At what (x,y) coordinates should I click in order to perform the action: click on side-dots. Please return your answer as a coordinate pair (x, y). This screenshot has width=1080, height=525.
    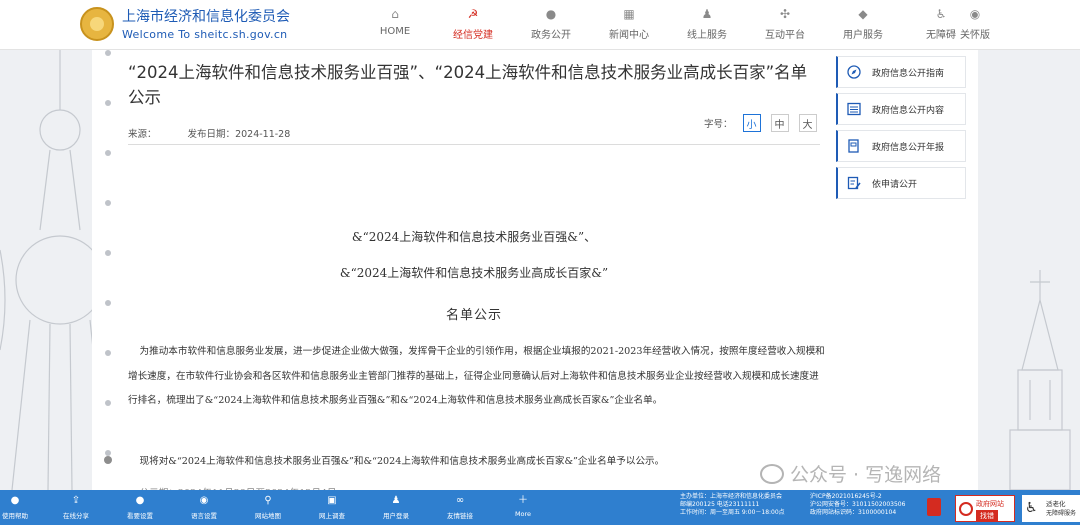
    Looking at the image, I should click on (108, 270).